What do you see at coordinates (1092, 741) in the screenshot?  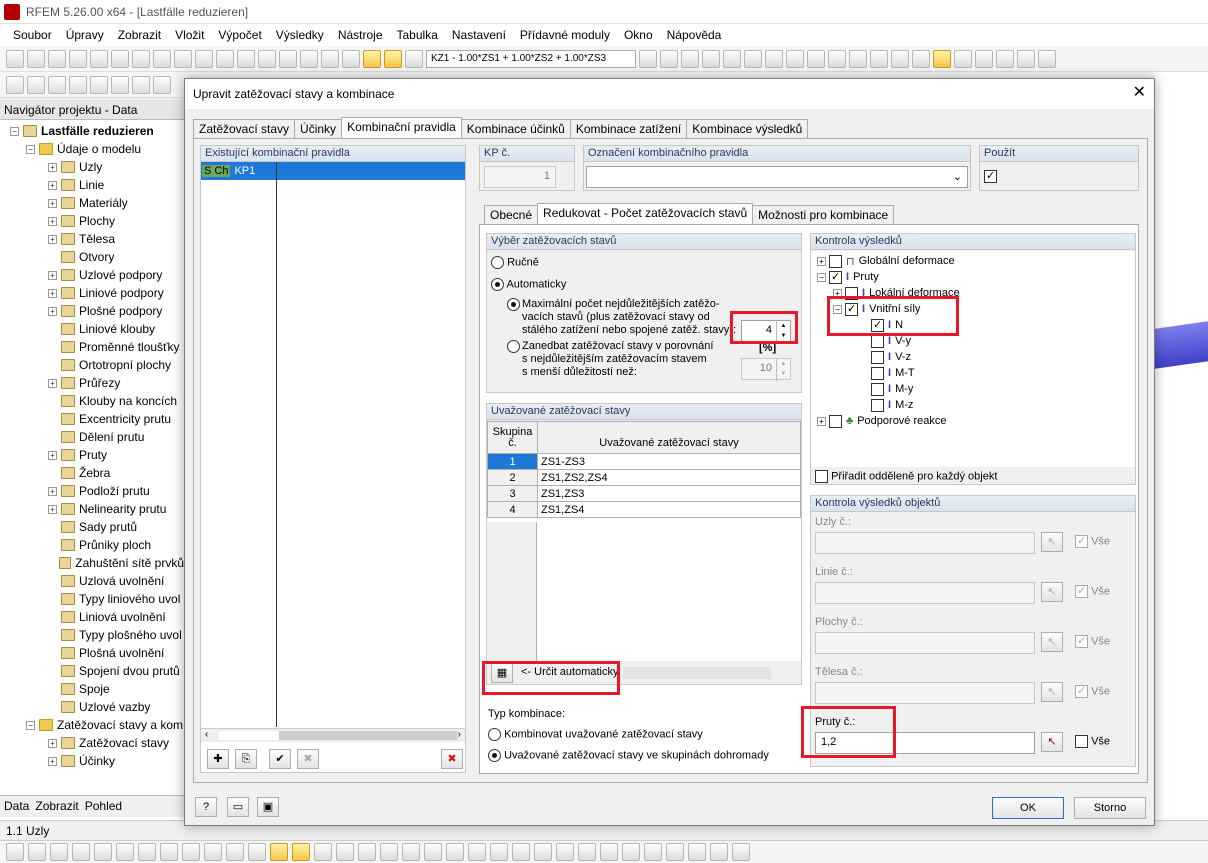 I see `all-option-members: Vše` at bounding box center [1092, 741].